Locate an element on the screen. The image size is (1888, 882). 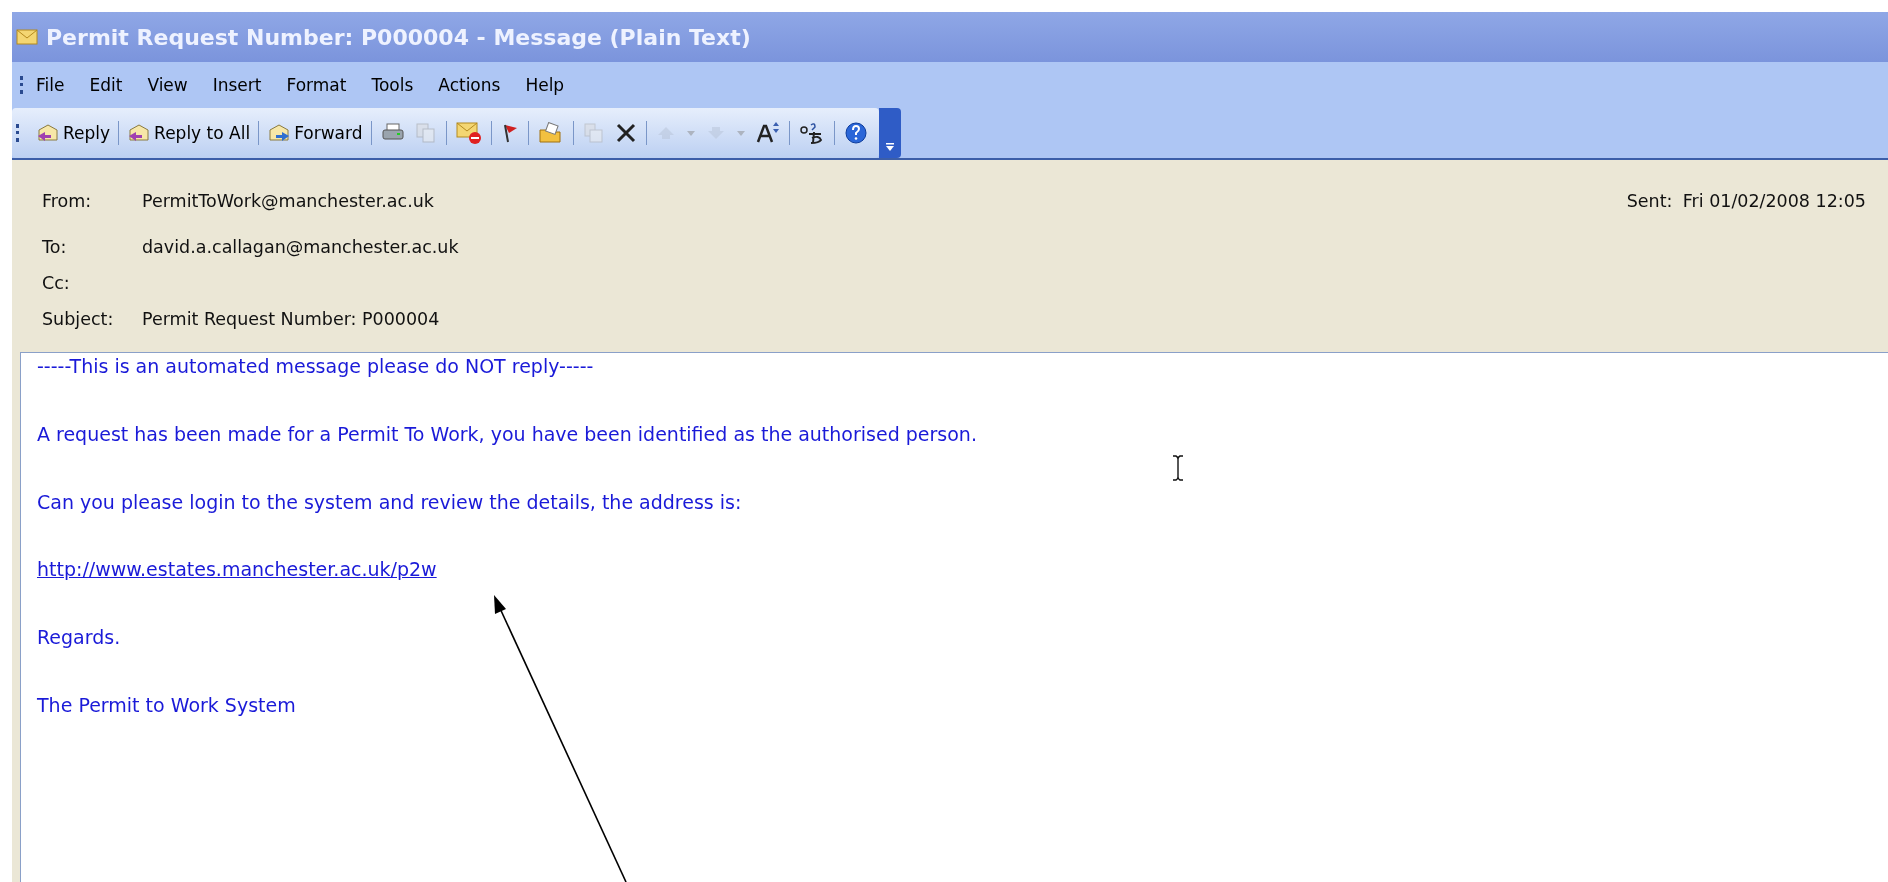
text-cursor-icon is located at coordinates (1178, 468).